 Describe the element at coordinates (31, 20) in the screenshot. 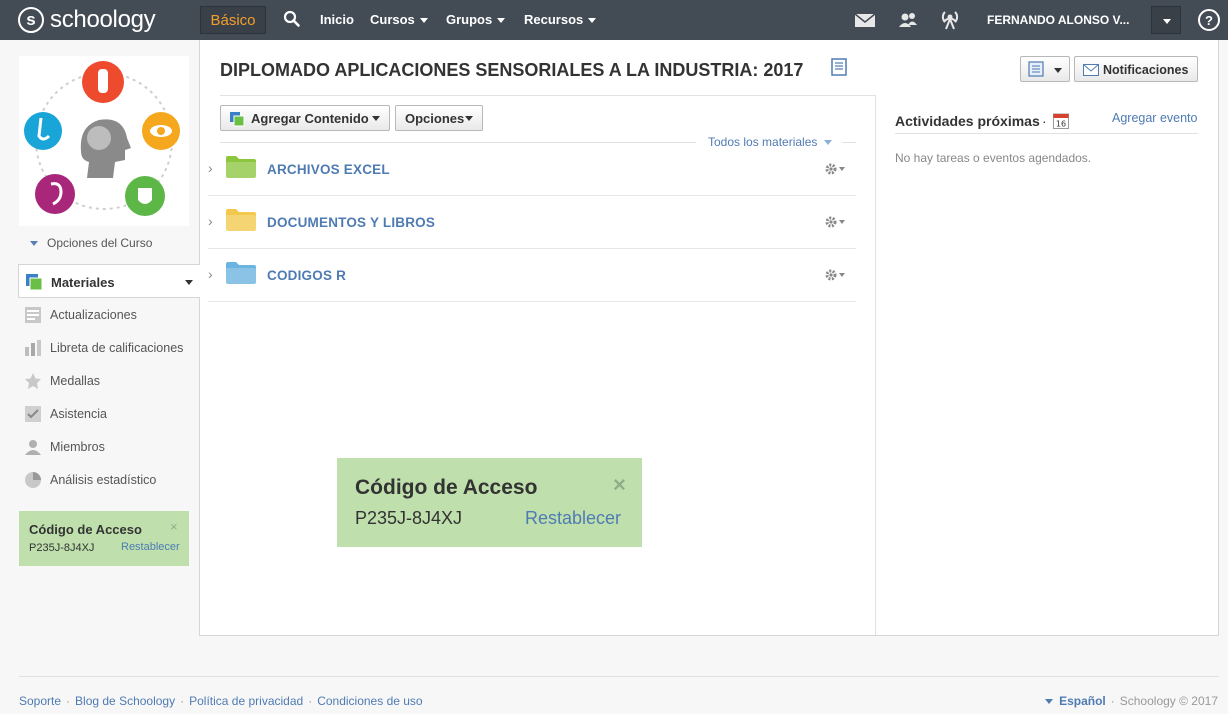

I see `logo-mark: s` at that location.